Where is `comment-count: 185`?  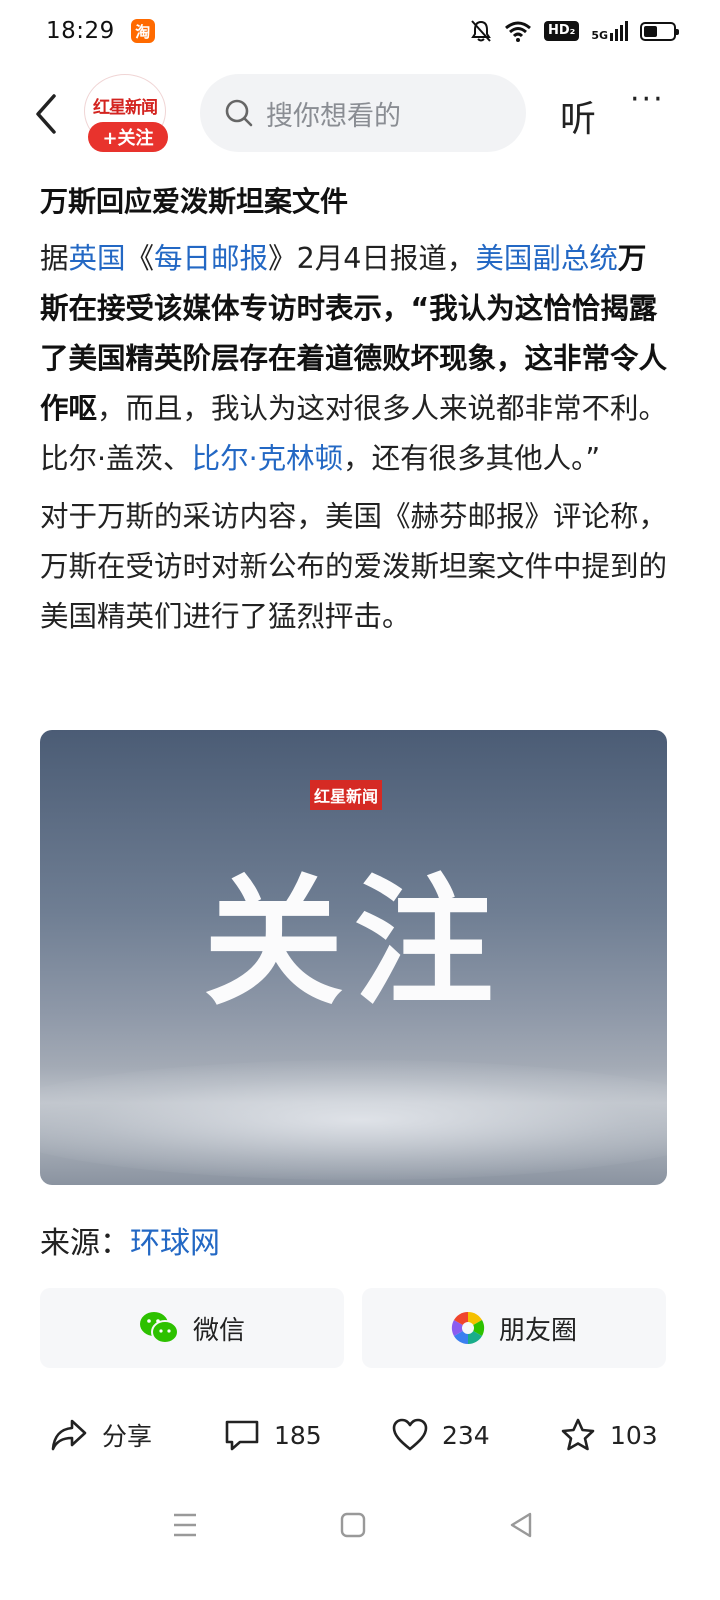
comment-count: 185 is located at coordinates (298, 1435).